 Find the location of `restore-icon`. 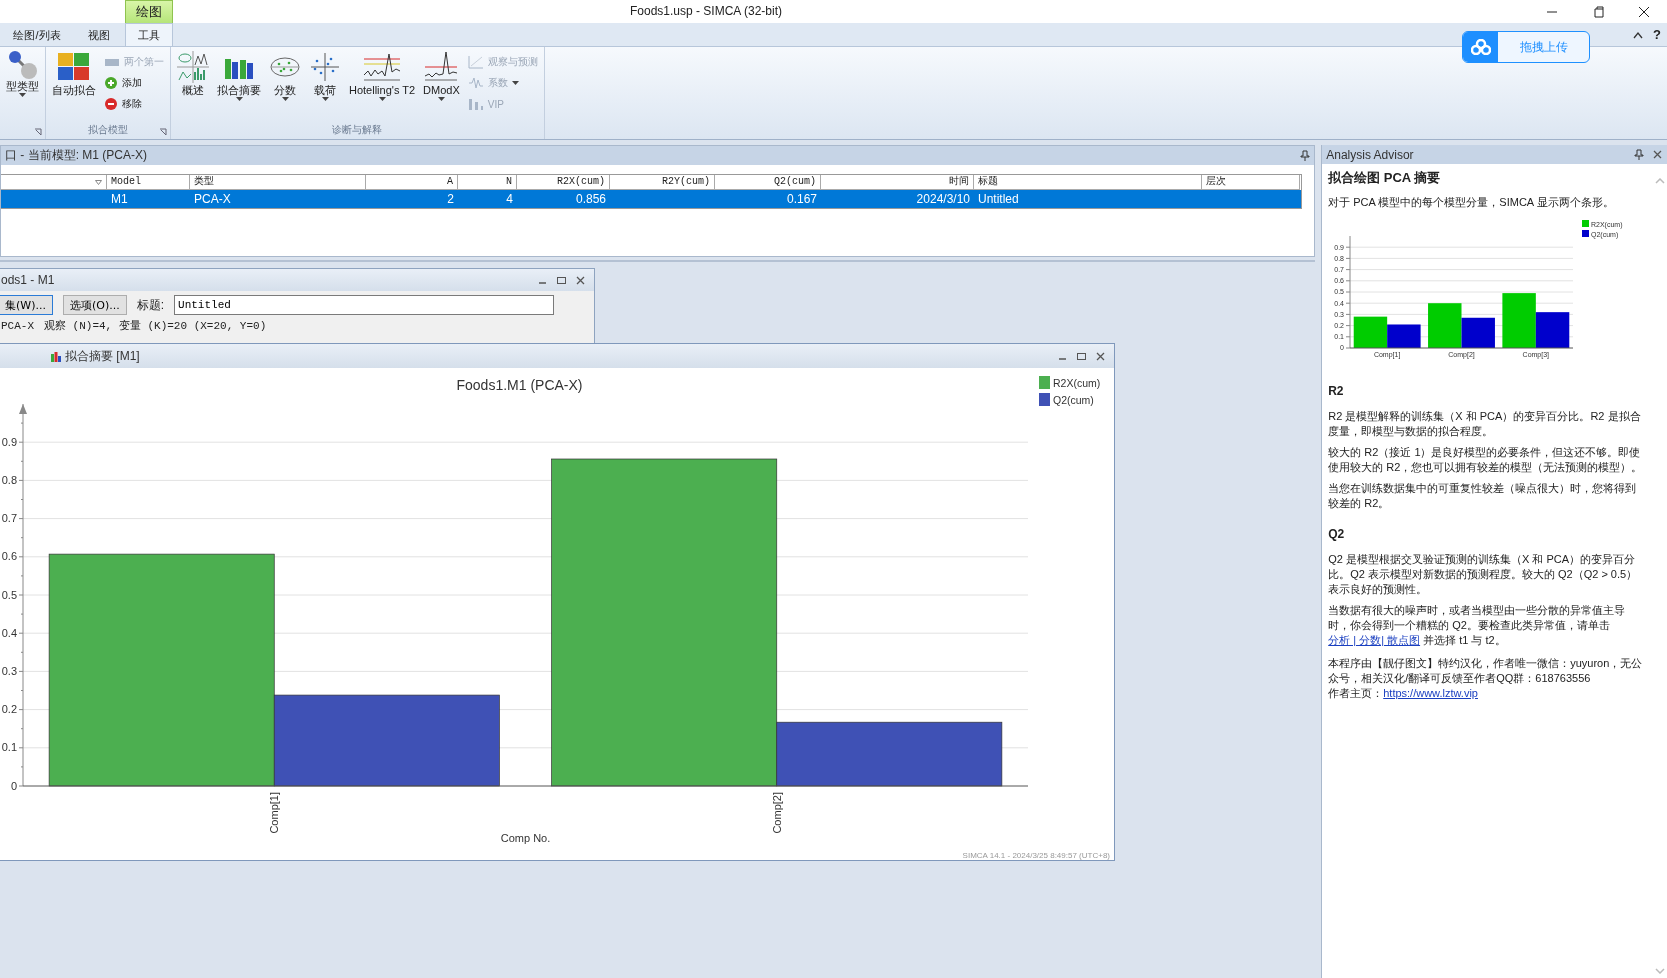

restore-icon is located at coordinates (1598, 11).